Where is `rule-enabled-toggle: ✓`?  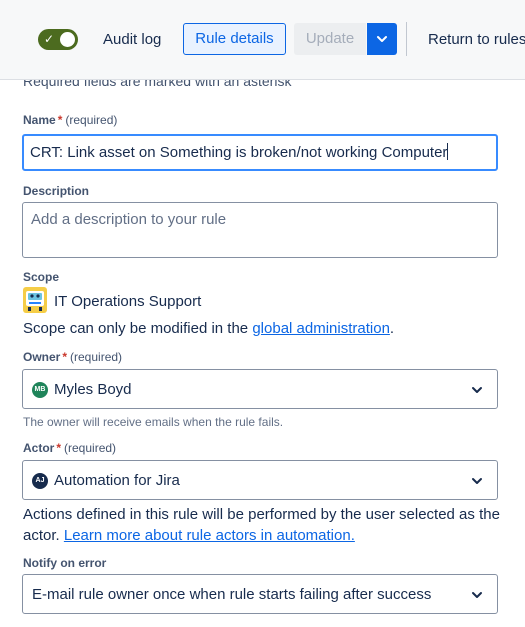
rule-enabled-toggle: ✓ is located at coordinates (58, 39).